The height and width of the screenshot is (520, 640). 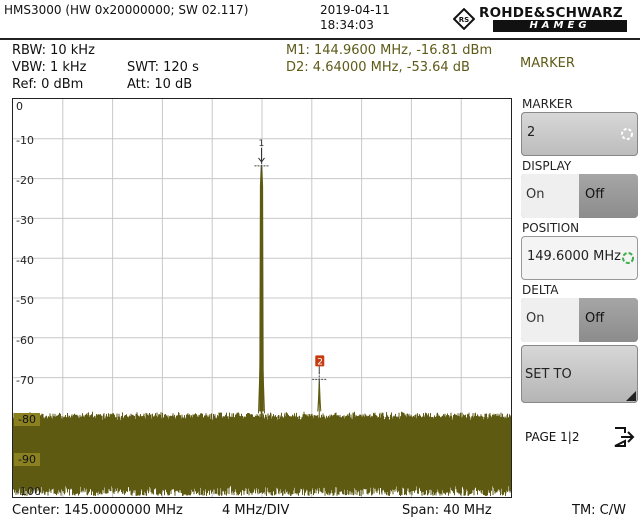 I want to click on marker-select-value: 2, so click(x=531, y=132).